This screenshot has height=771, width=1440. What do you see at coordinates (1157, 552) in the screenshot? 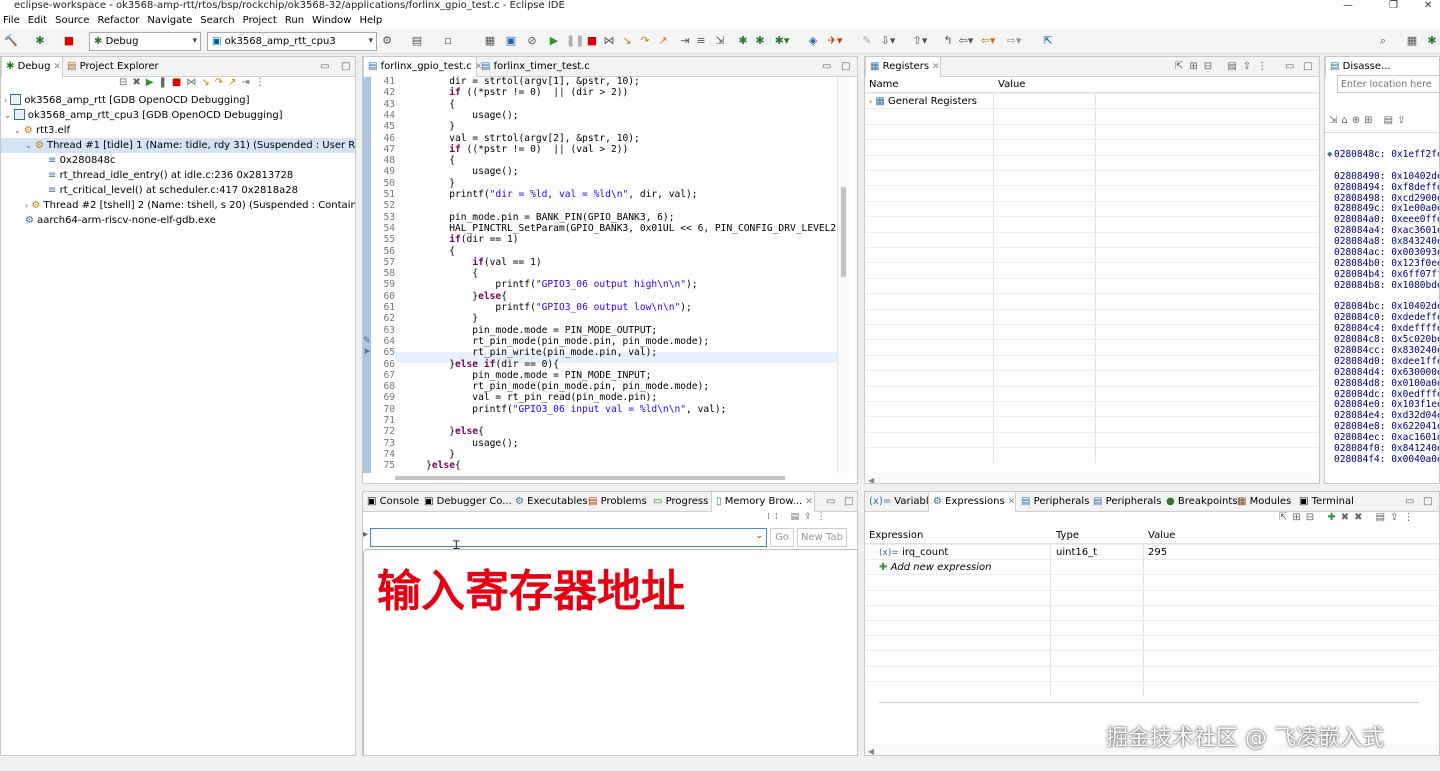
I see `expression-value: 295` at bounding box center [1157, 552].